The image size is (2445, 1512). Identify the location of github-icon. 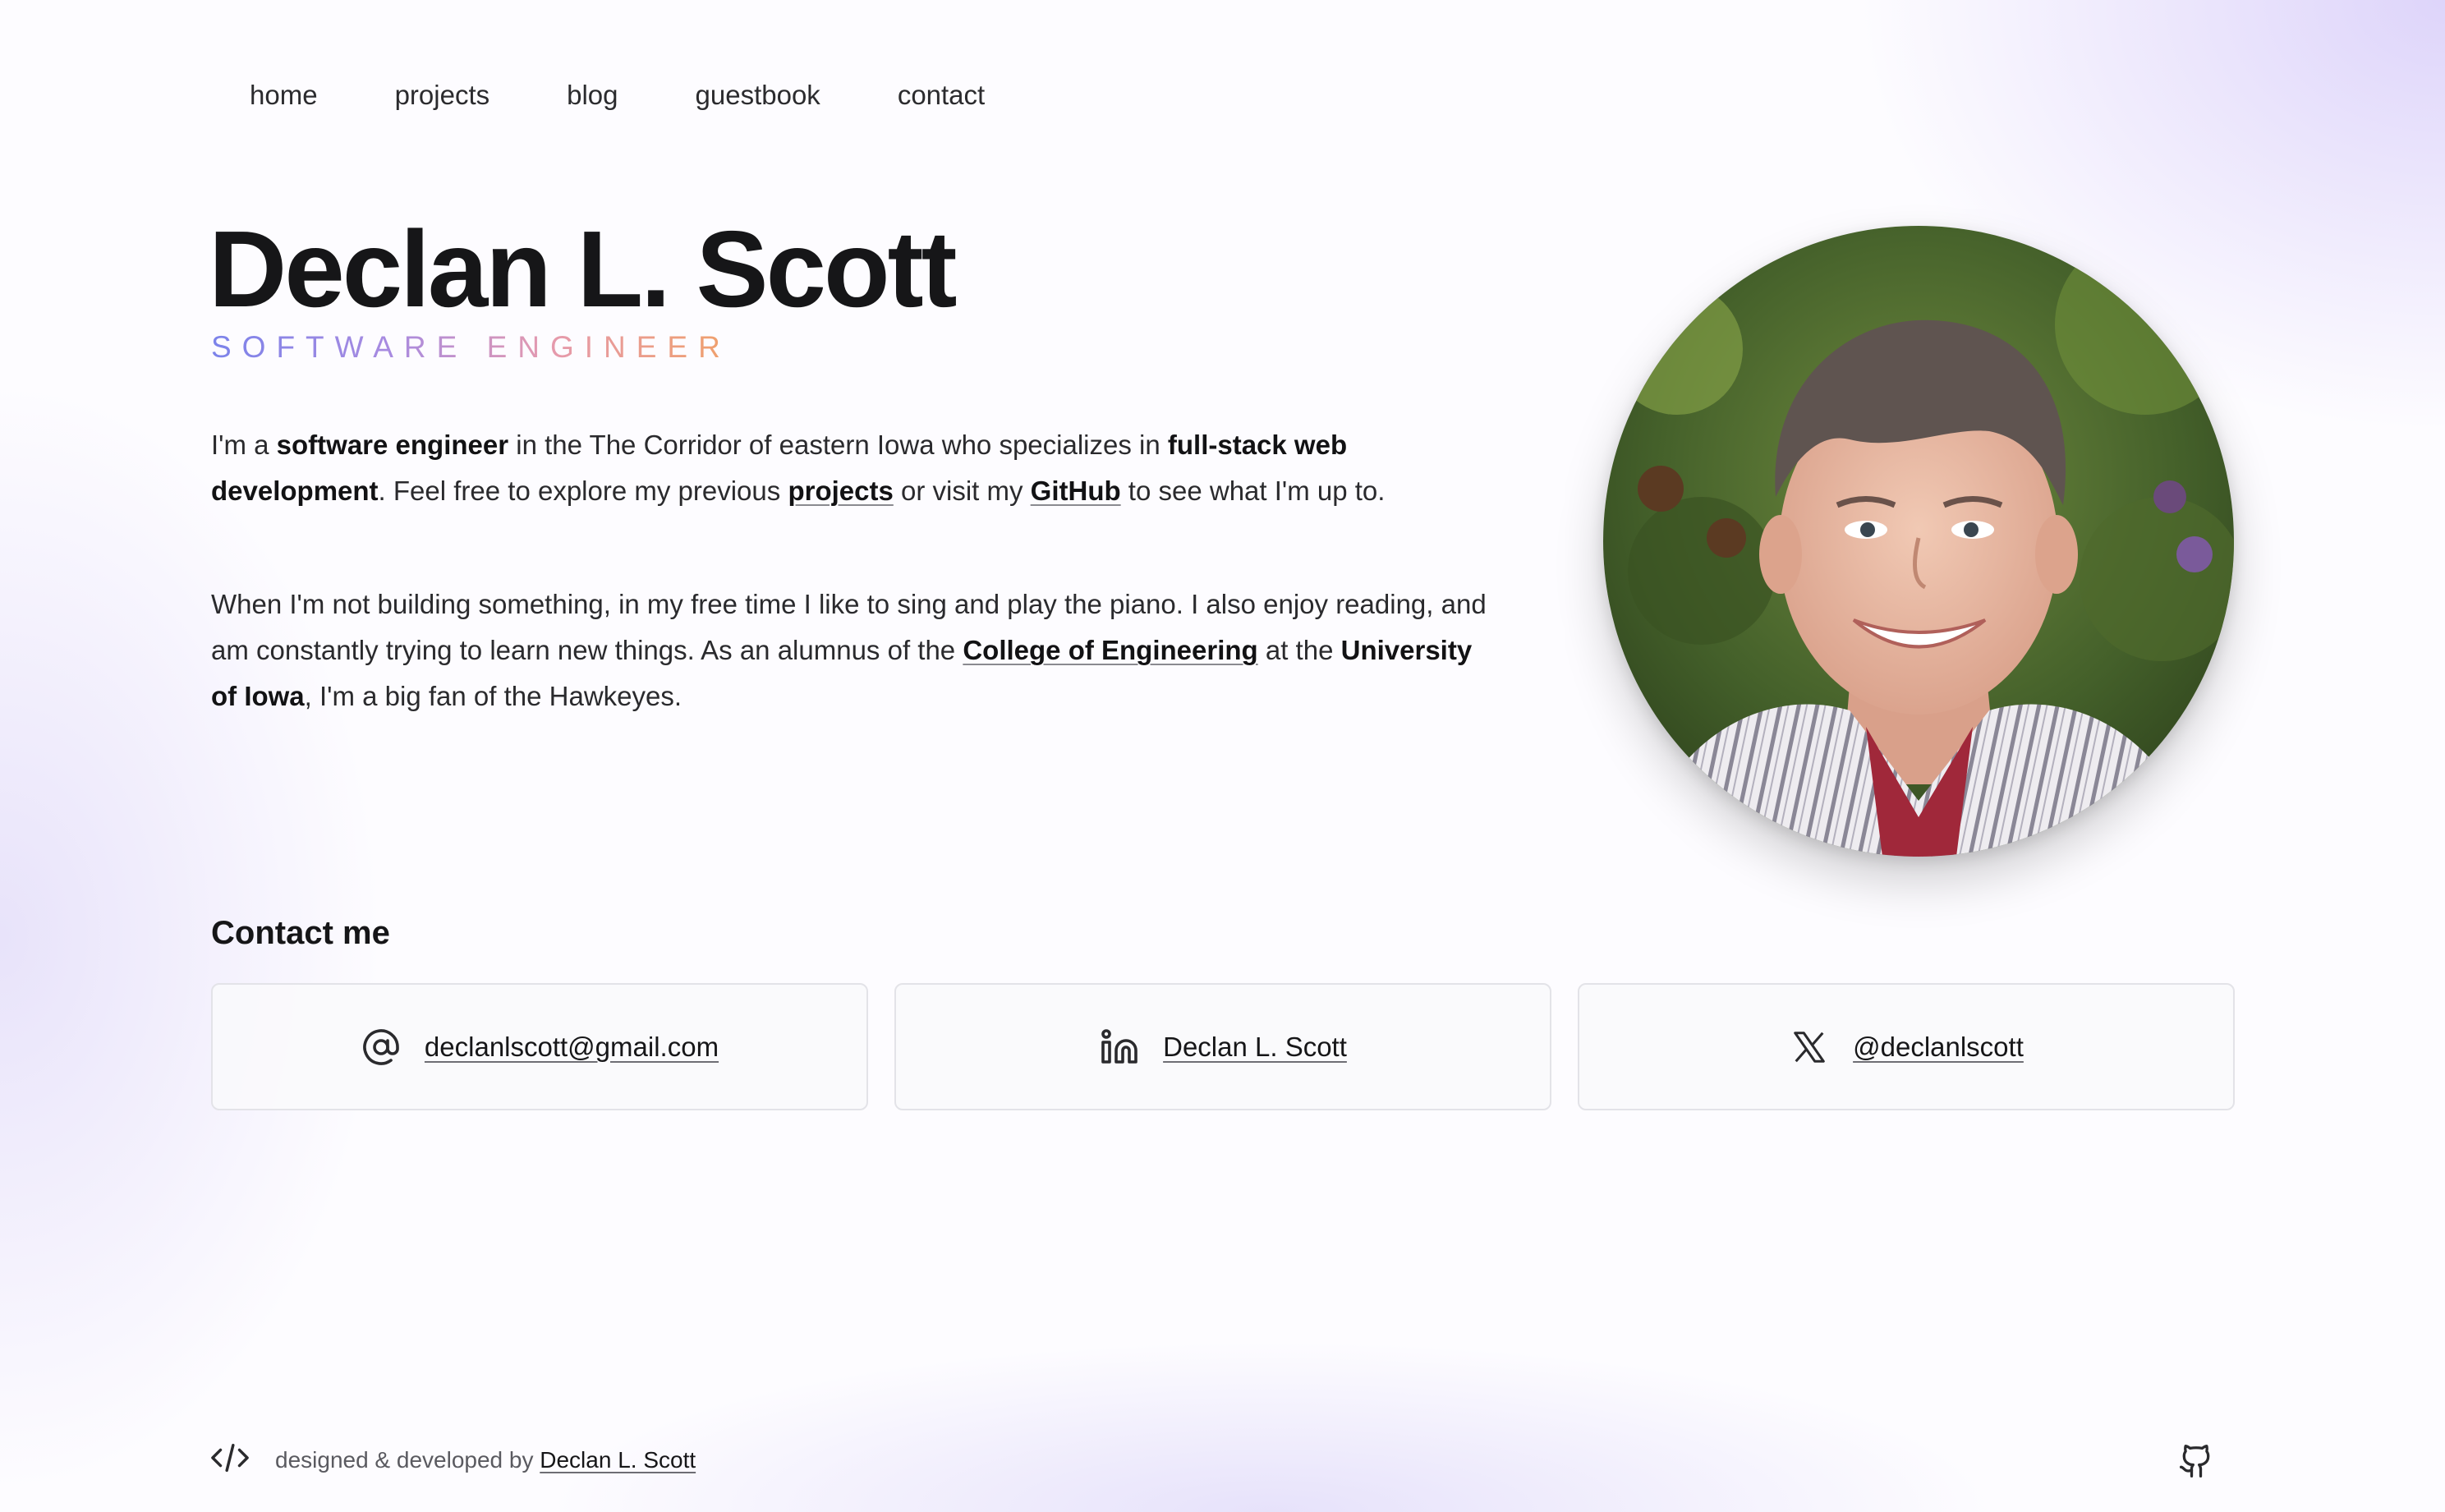
(2196, 1461).